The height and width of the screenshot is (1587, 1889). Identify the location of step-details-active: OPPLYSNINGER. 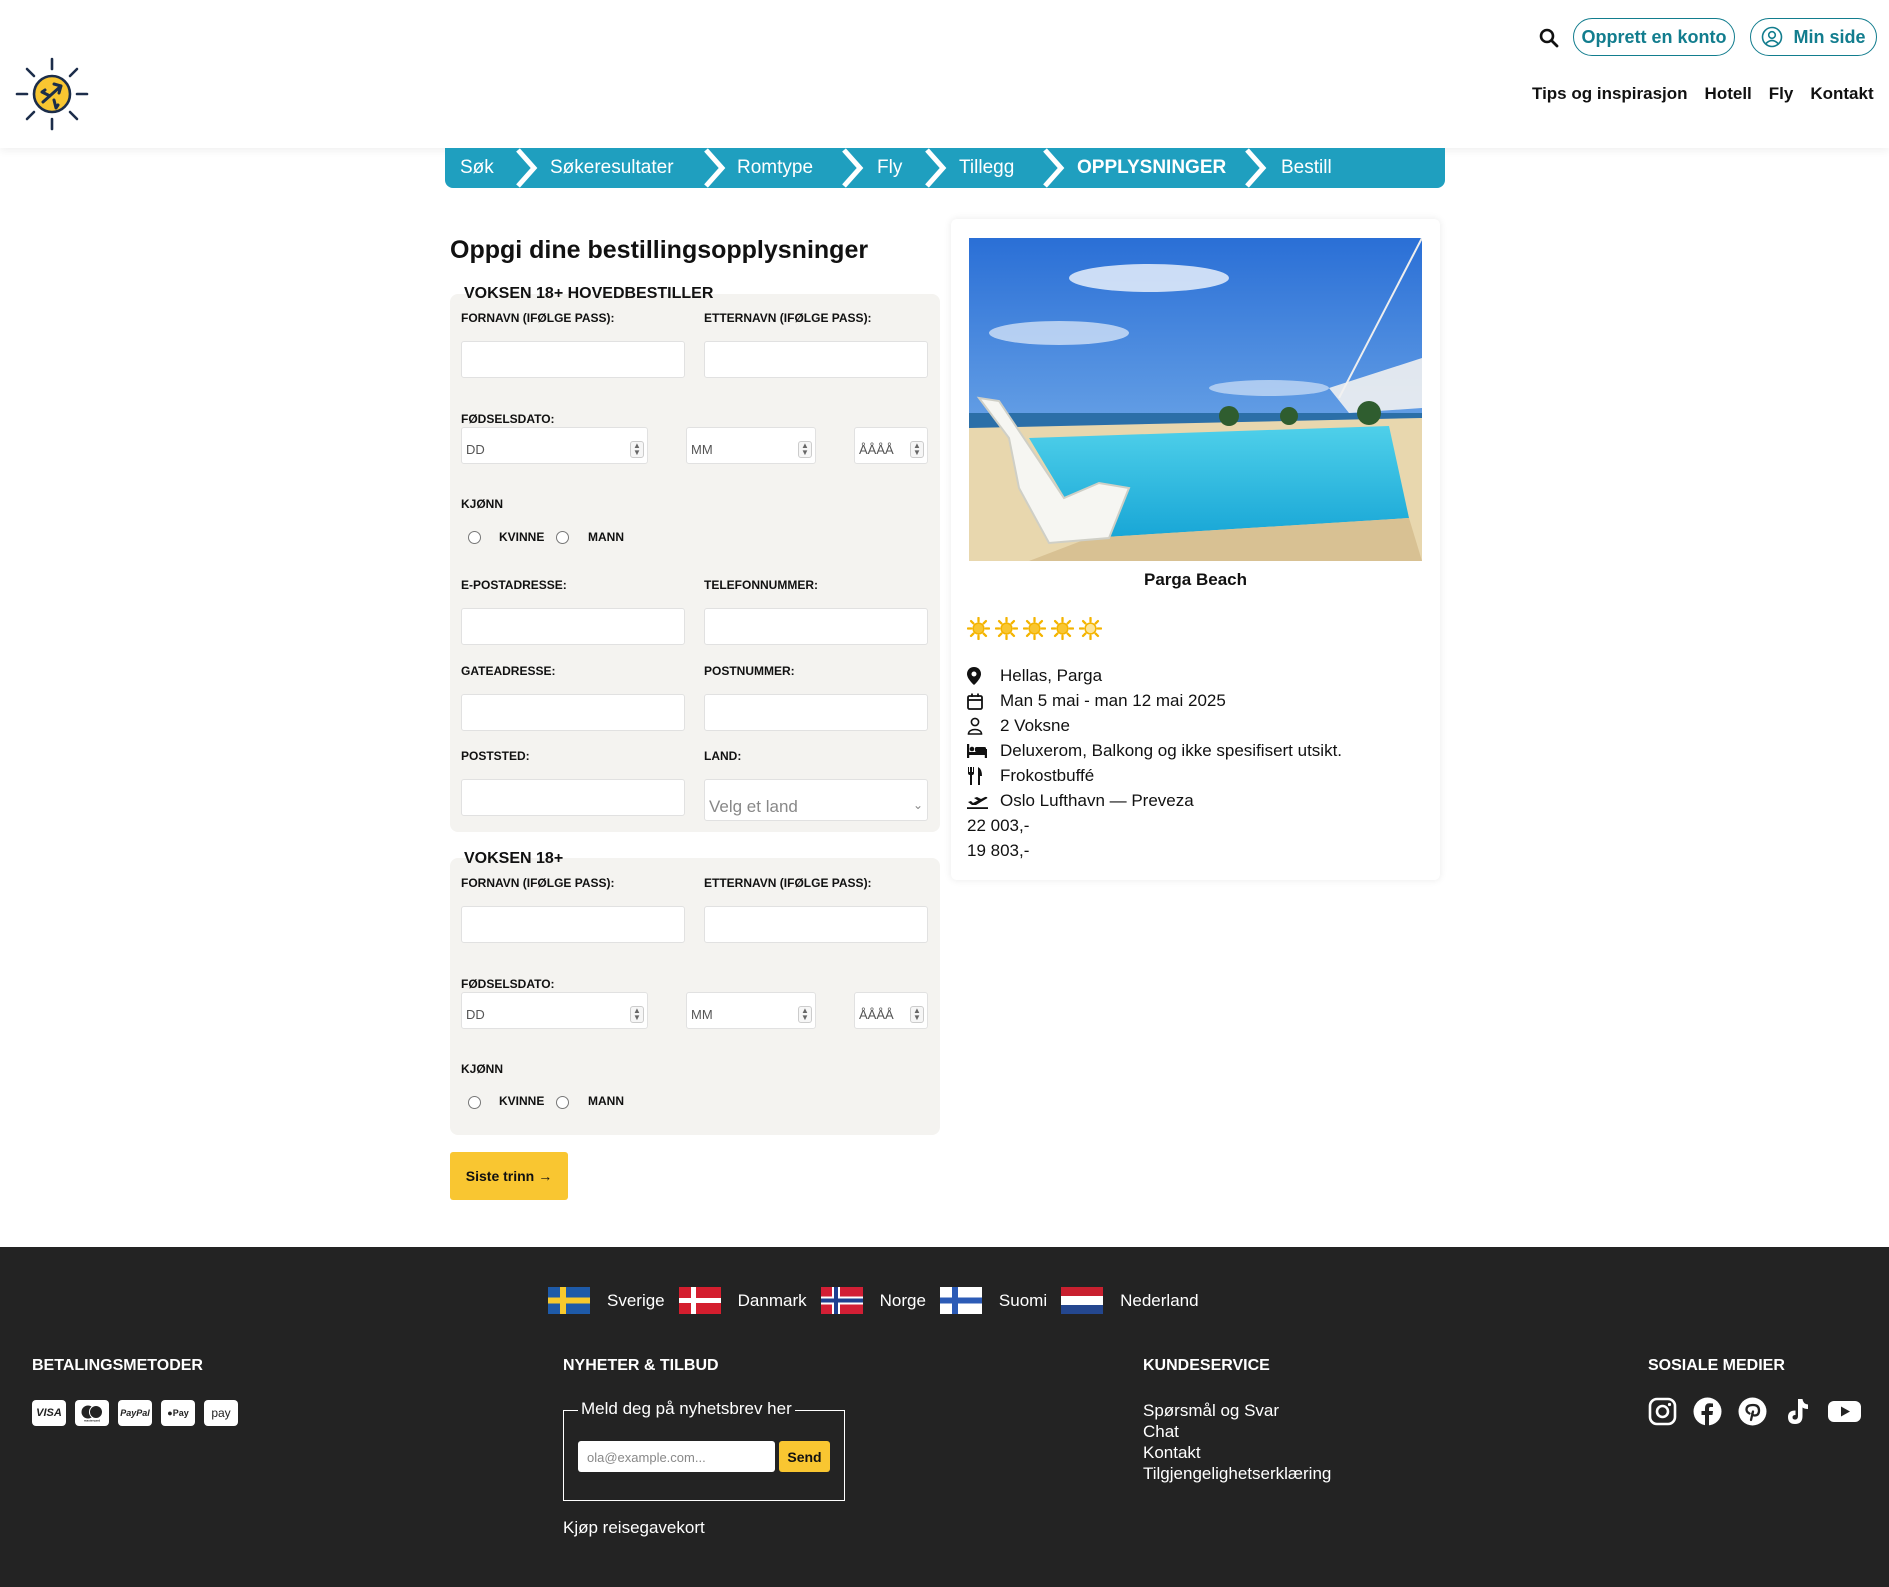
(1151, 168).